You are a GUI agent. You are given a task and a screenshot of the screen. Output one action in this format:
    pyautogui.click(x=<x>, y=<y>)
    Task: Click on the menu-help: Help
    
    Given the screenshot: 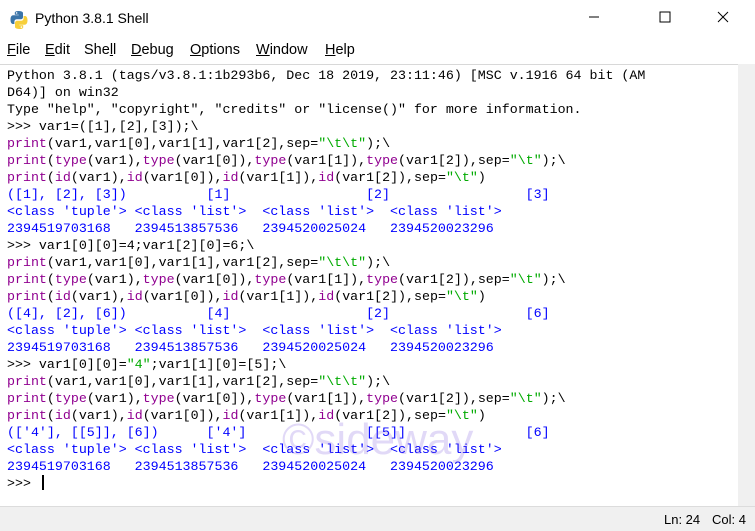 What is the action you would take?
    pyautogui.click(x=340, y=50)
    